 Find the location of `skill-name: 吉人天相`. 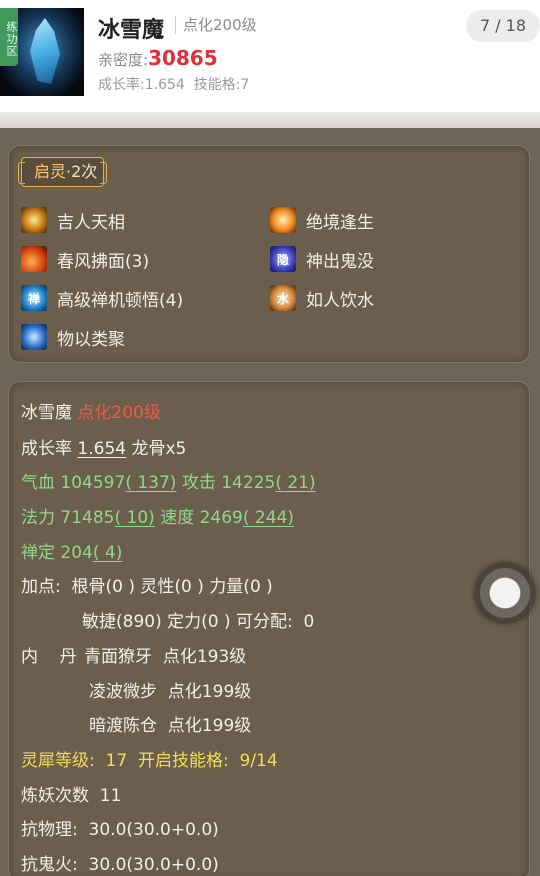

skill-name: 吉人天相 is located at coordinates (91, 222).